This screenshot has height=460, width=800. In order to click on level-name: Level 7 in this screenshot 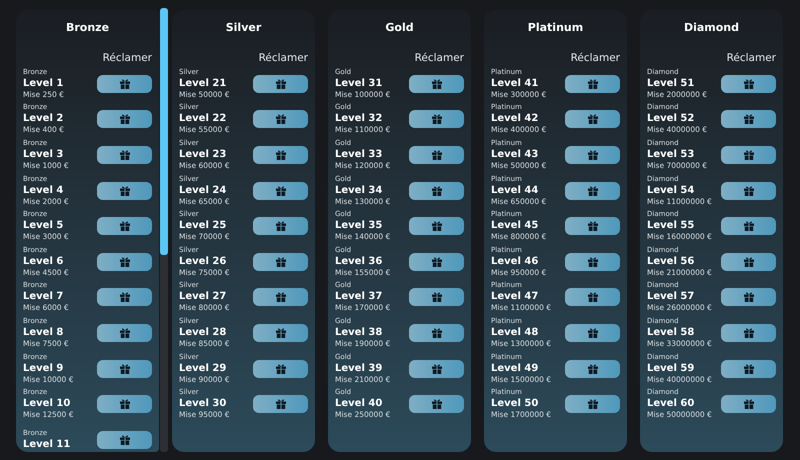, I will do `click(43, 297)`.